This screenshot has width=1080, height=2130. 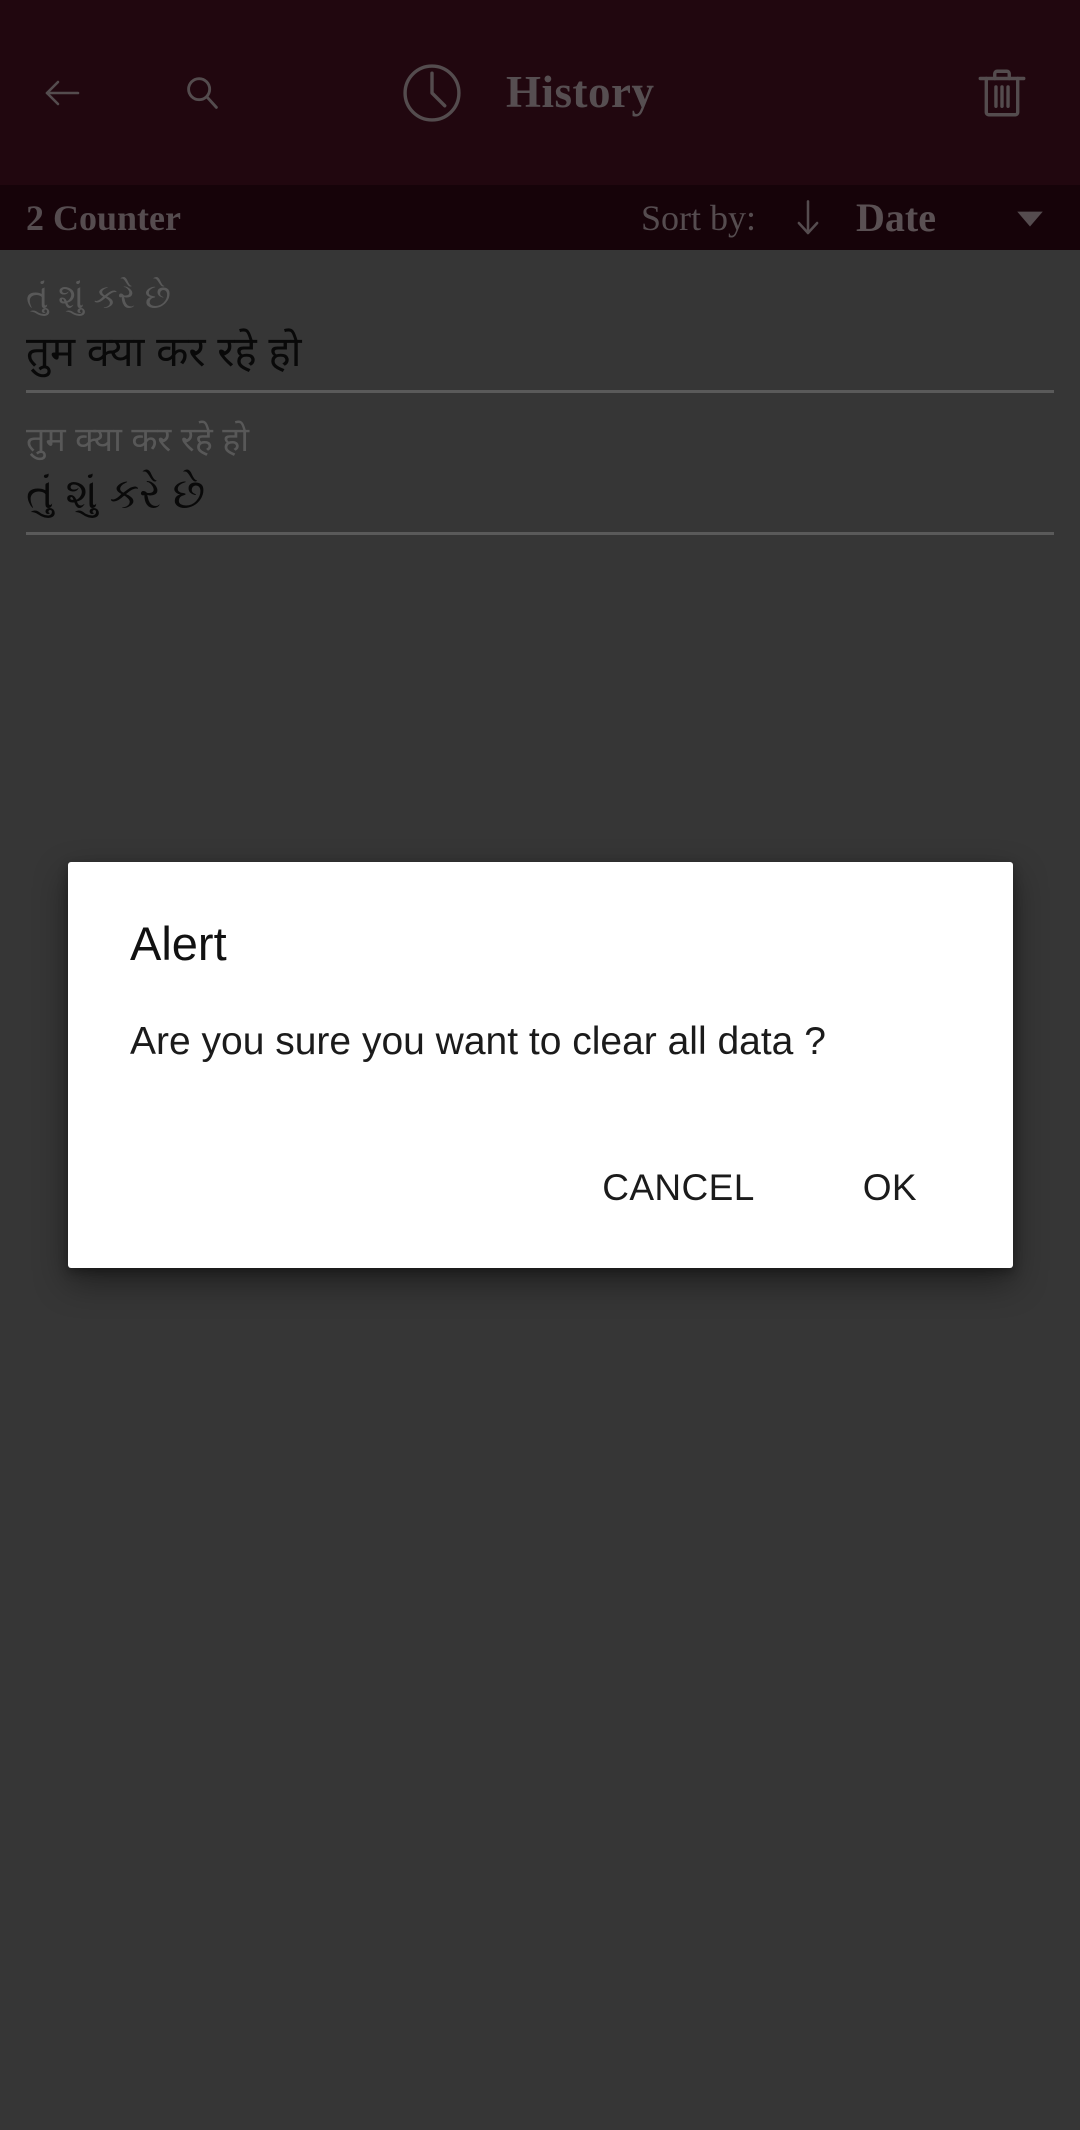 I want to click on history-source-text: तुम क्या कर रहे हो, so click(x=138, y=439).